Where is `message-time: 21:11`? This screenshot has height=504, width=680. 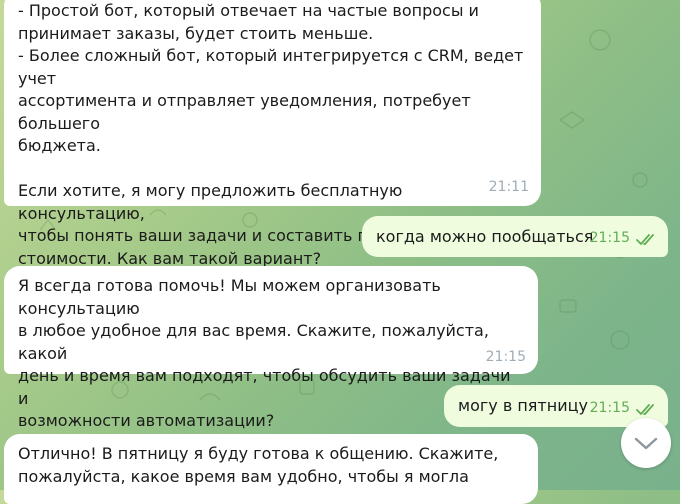 message-time: 21:11 is located at coordinates (508, 186).